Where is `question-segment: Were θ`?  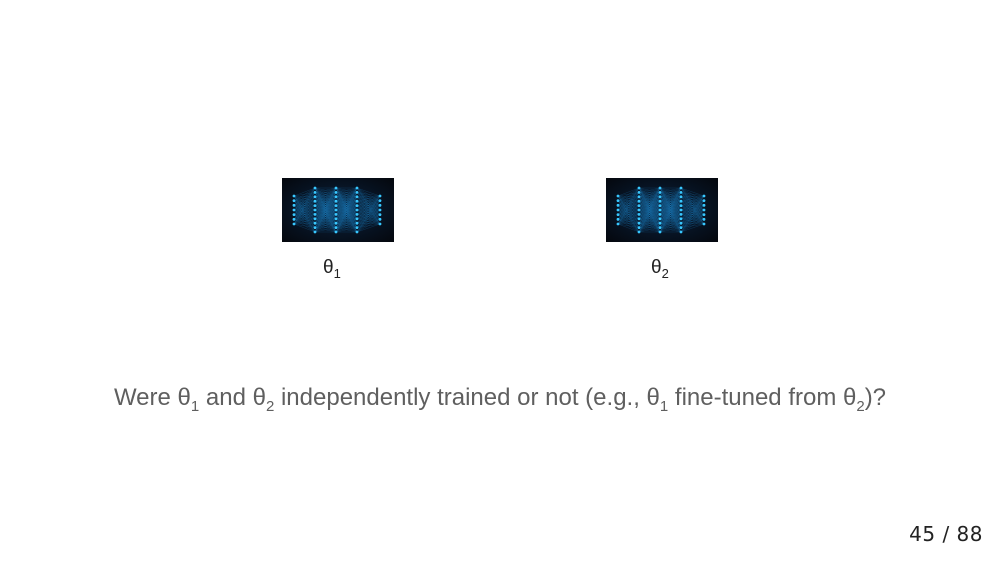 question-segment: Were θ is located at coordinates (152, 397).